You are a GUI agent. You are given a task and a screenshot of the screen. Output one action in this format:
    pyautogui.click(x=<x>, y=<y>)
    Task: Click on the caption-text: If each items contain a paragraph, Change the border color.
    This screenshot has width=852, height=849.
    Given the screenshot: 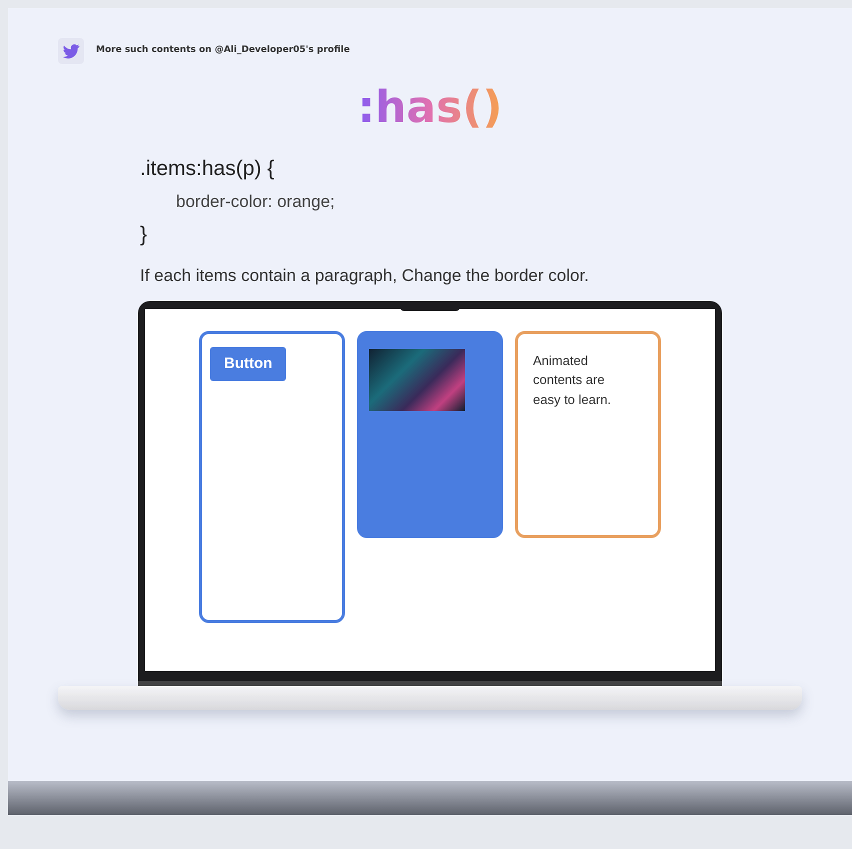 What is the action you would take?
    pyautogui.click(x=365, y=276)
    